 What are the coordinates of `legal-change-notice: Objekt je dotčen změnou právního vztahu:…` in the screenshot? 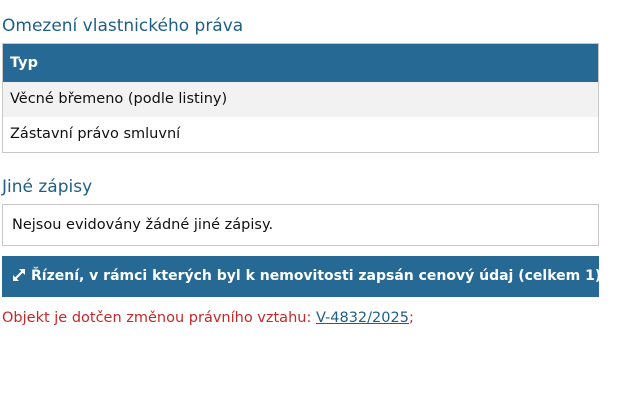 It's located at (208, 318).